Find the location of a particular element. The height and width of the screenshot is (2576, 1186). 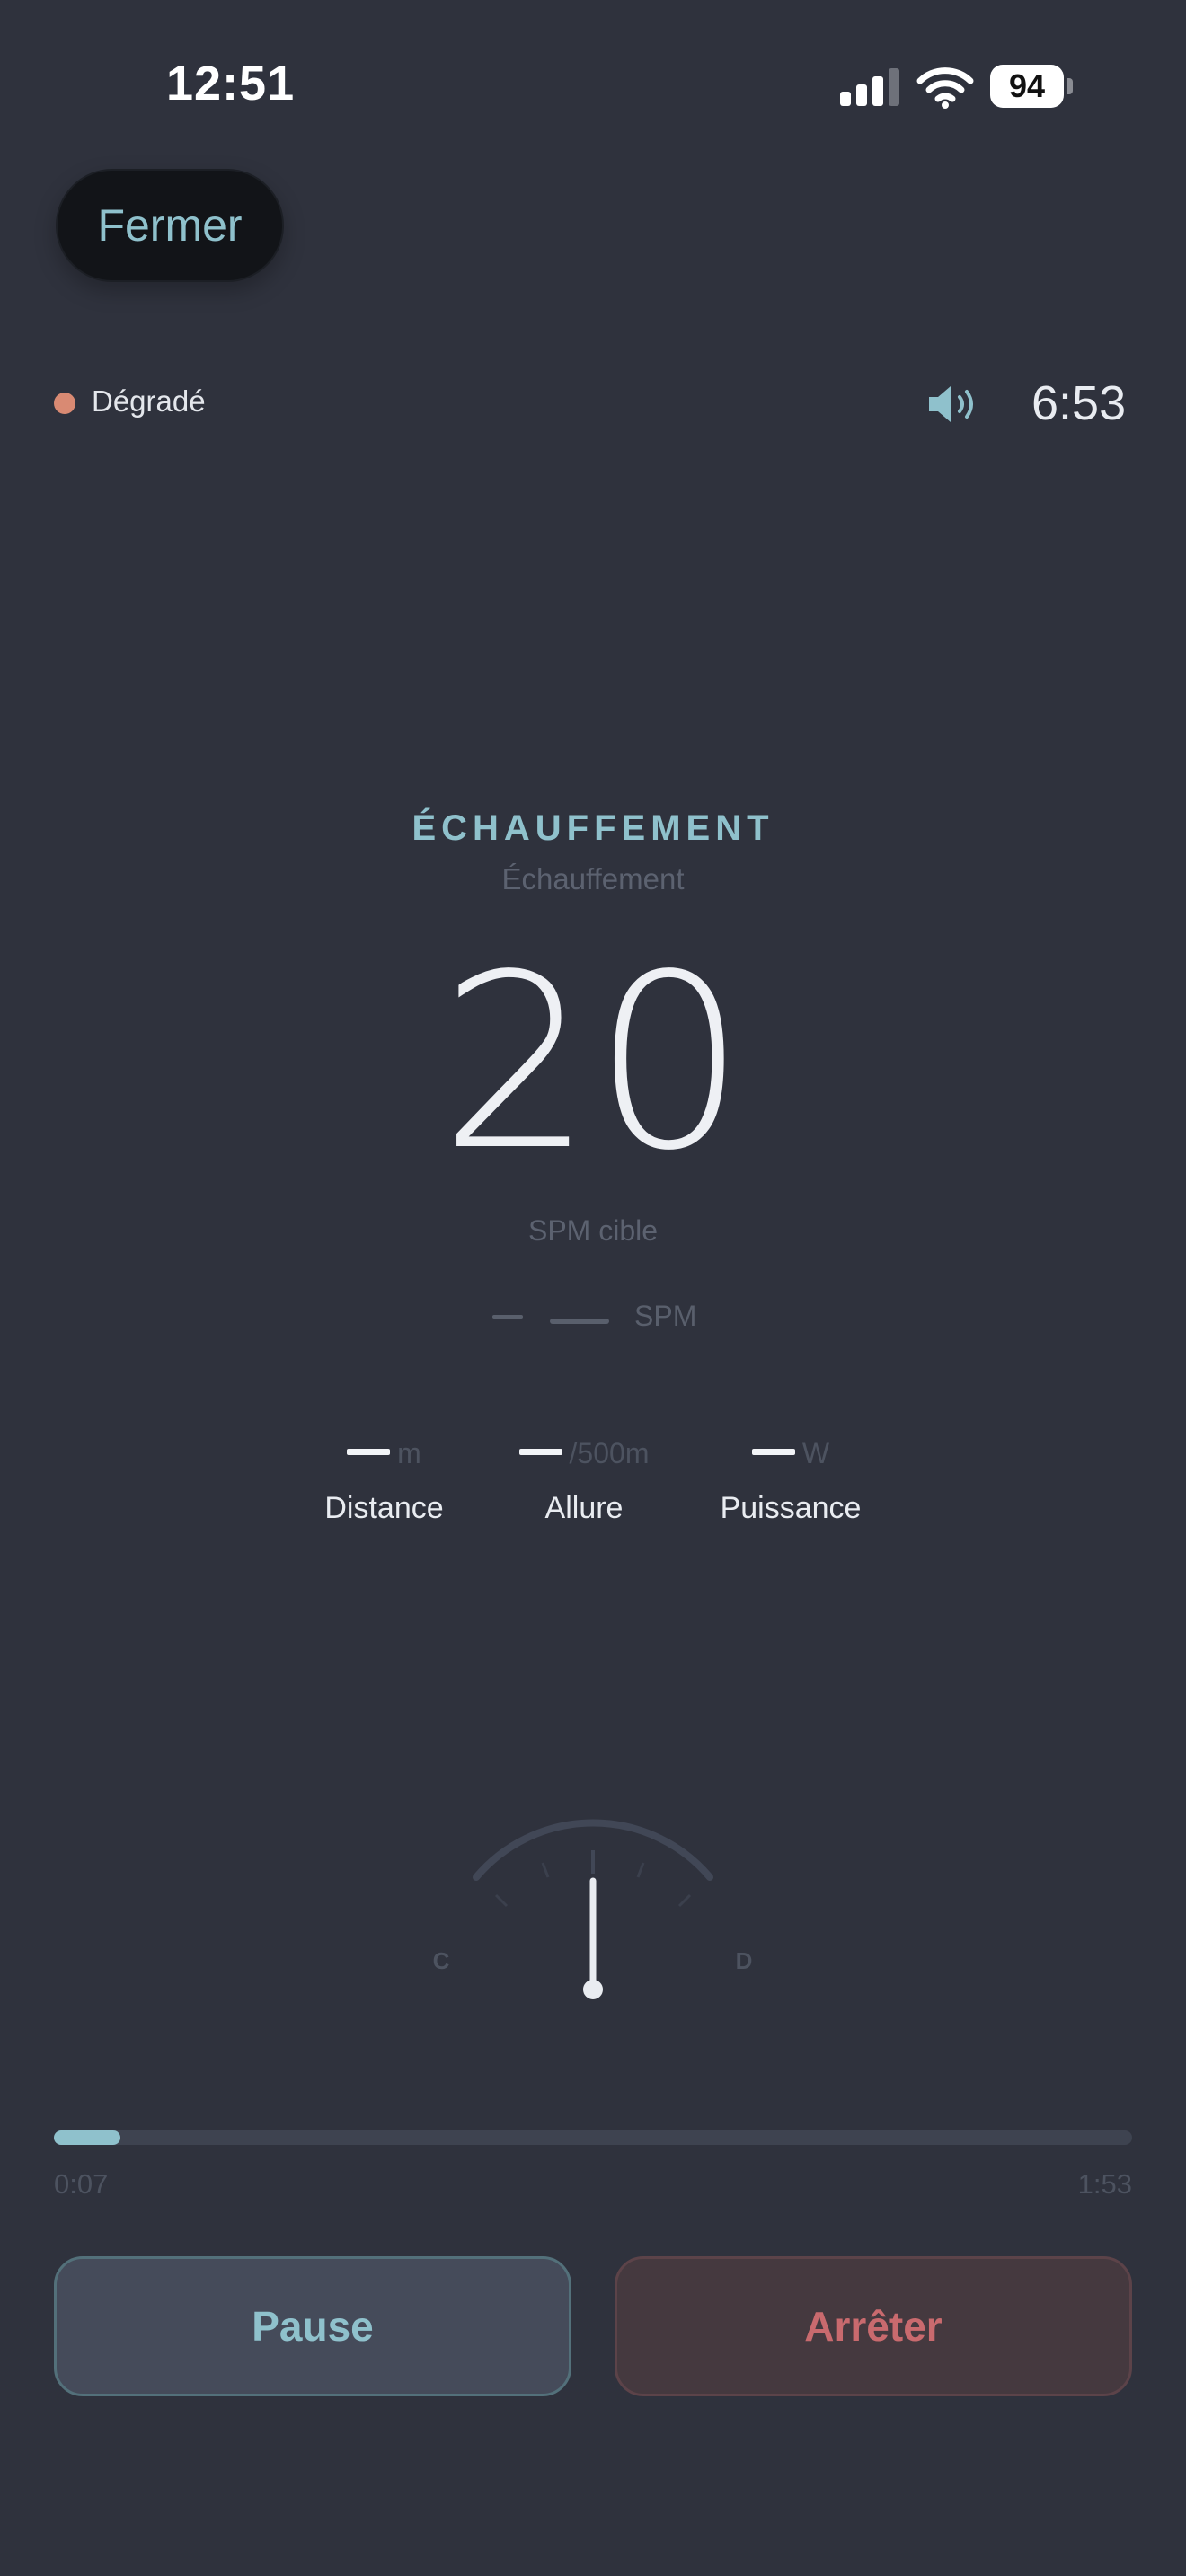

stroke-gauge: C D is located at coordinates (593, 1908).